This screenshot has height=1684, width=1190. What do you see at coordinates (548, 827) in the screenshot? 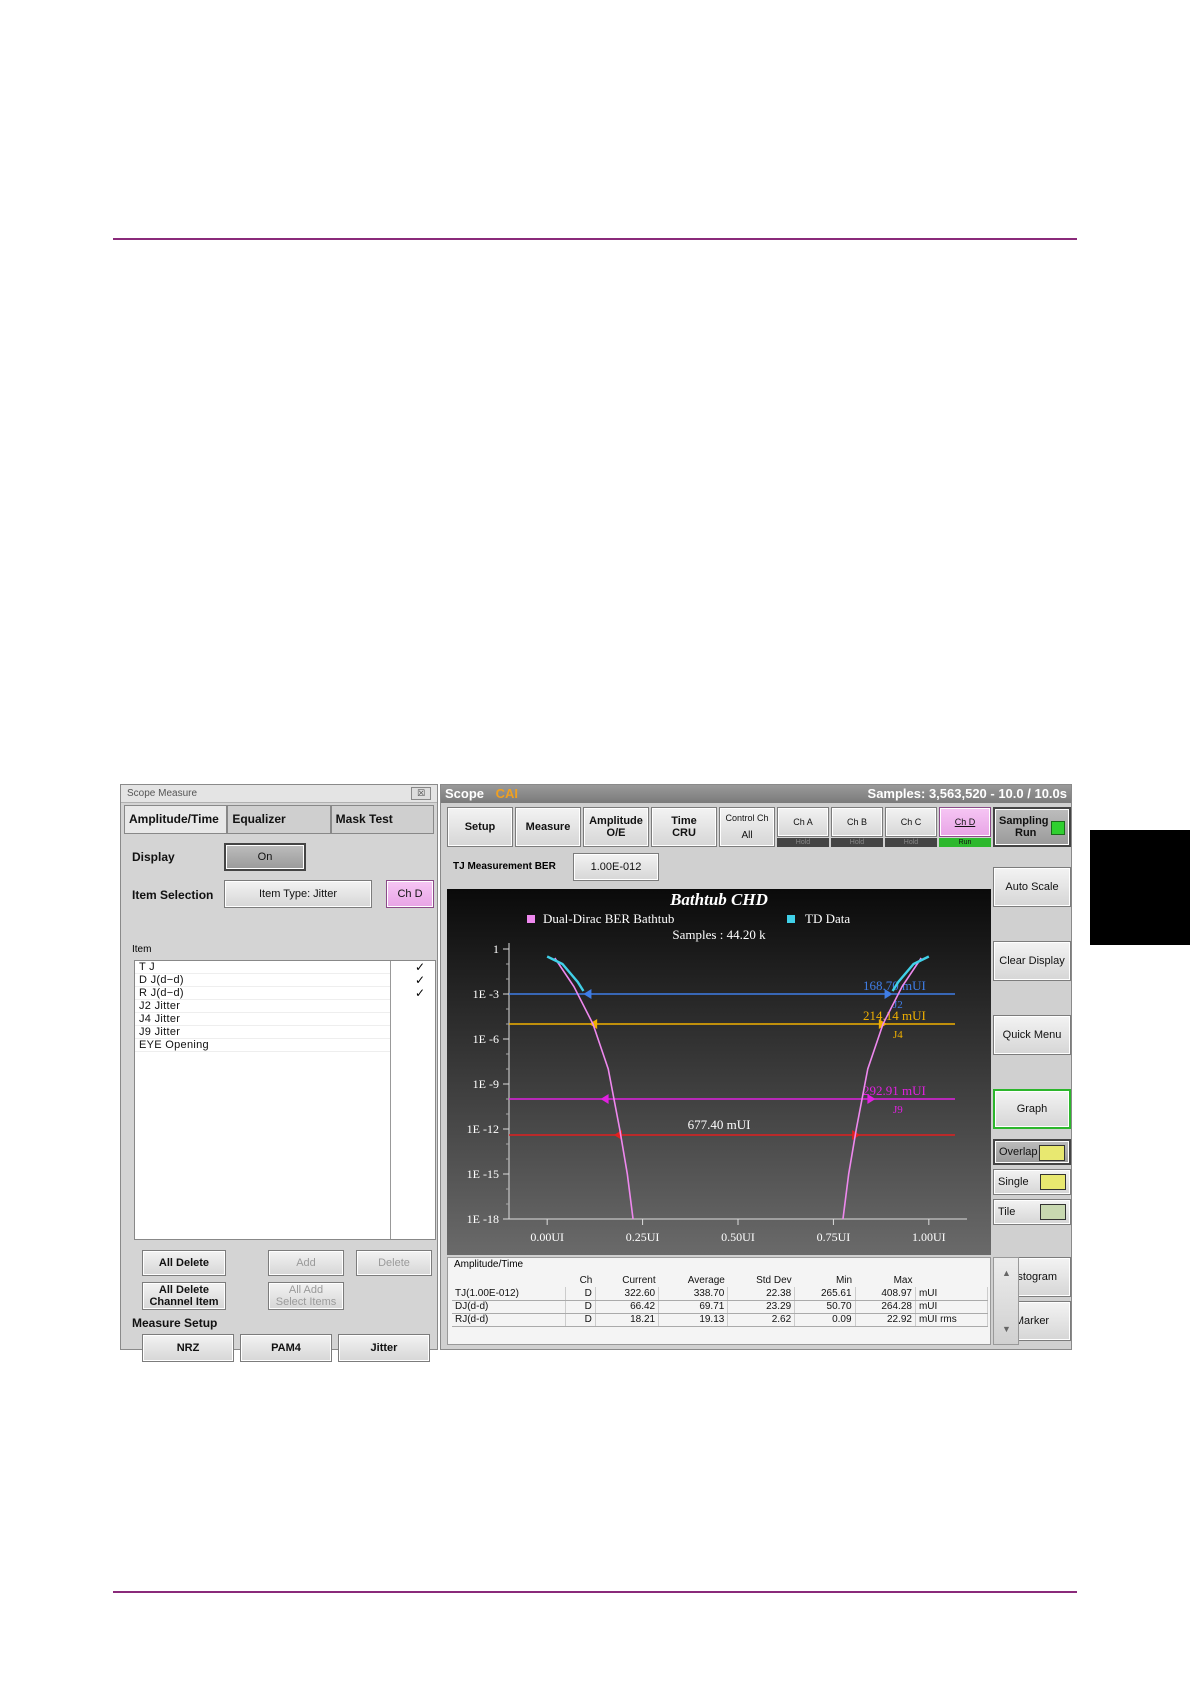
I see `measure-button: Measure` at bounding box center [548, 827].